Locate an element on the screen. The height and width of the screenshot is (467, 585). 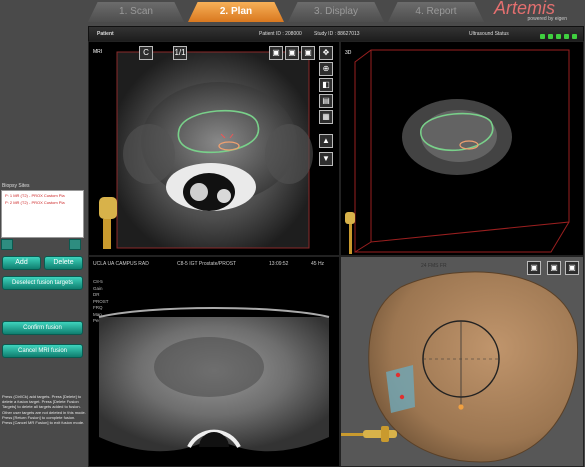
ultrasound-image is located at coordinates (214, 379).